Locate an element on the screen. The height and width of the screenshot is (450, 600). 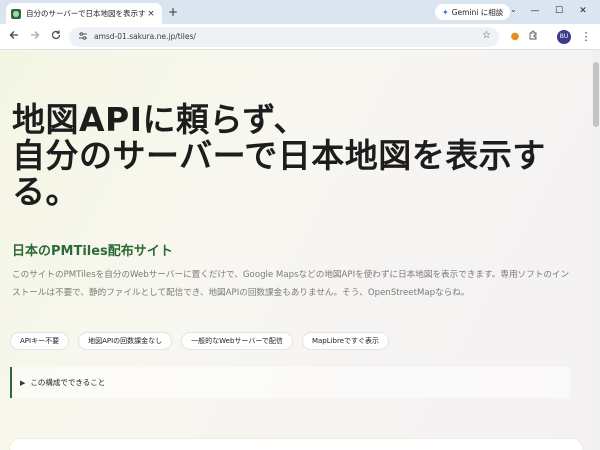
page-title-line-3: る。 is located at coordinates (45, 191).